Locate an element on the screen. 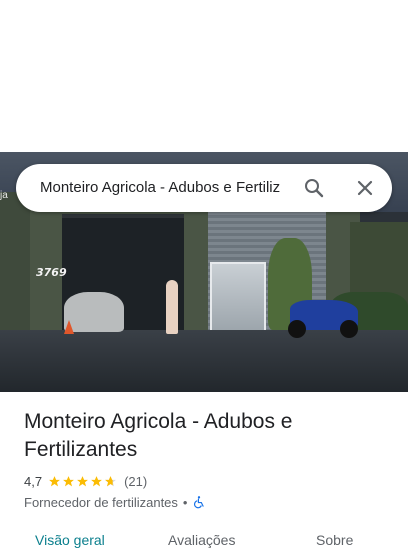 The image size is (408, 548). review-count: (21) is located at coordinates (135, 481).